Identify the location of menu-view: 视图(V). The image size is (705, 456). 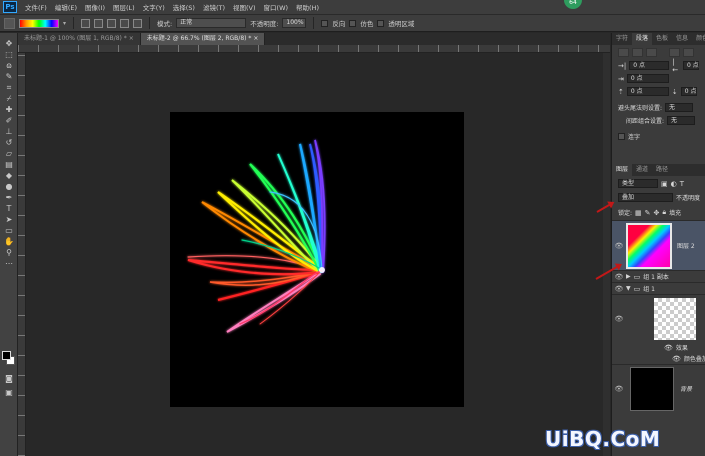
(244, 7).